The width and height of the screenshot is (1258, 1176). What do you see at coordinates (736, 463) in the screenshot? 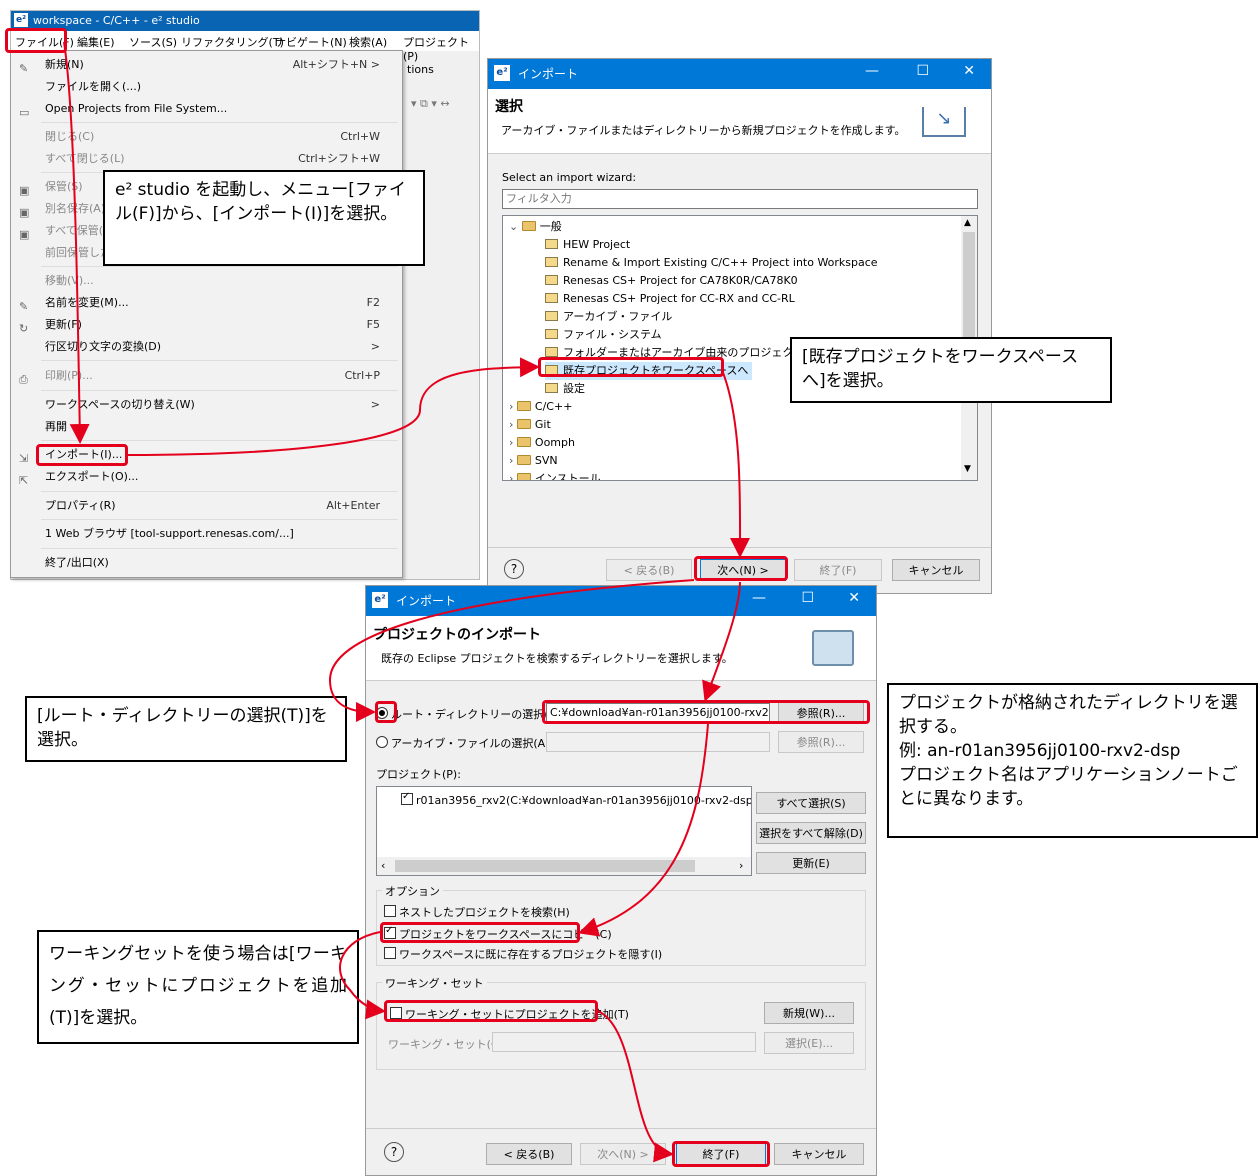
I see `arrow-wizard-to-next` at bounding box center [736, 463].